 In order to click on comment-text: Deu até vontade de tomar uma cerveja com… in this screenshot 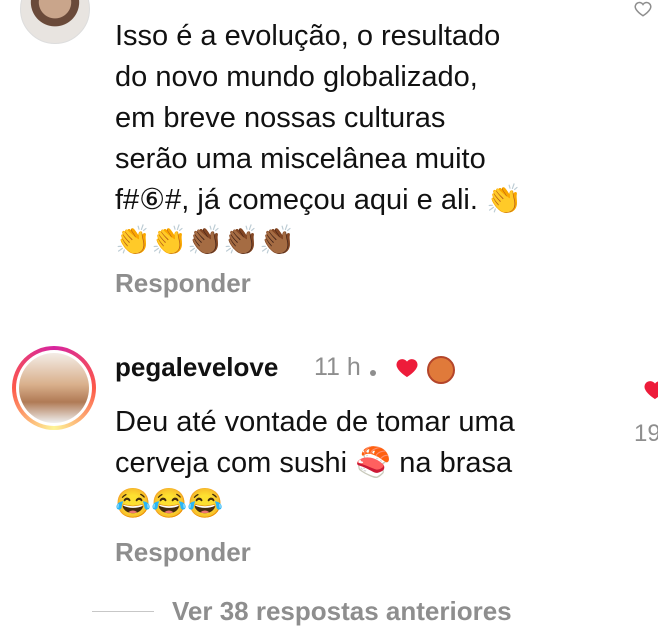, I will do `click(315, 463)`.